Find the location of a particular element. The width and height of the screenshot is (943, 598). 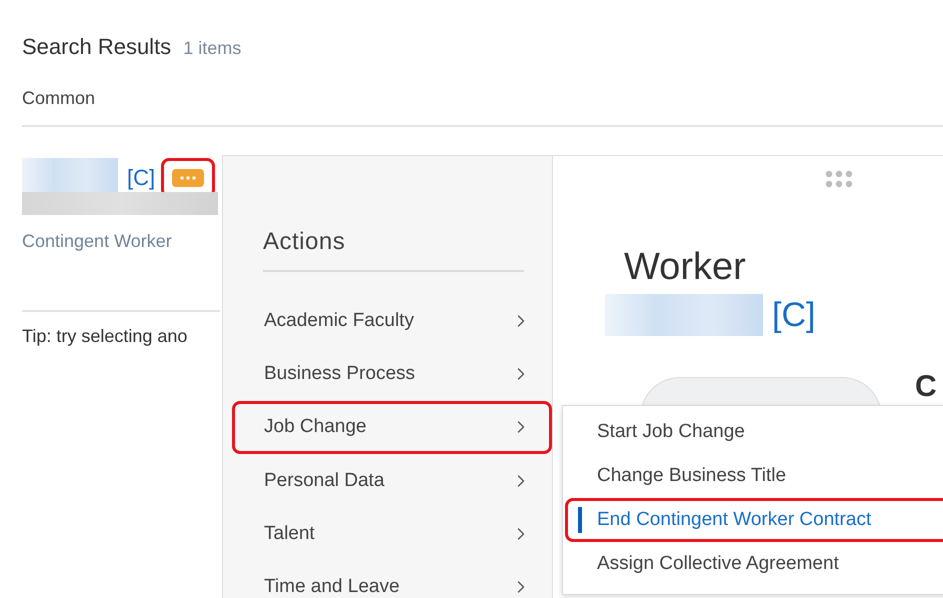

result-count: 1 items is located at coordinates (212, 48).